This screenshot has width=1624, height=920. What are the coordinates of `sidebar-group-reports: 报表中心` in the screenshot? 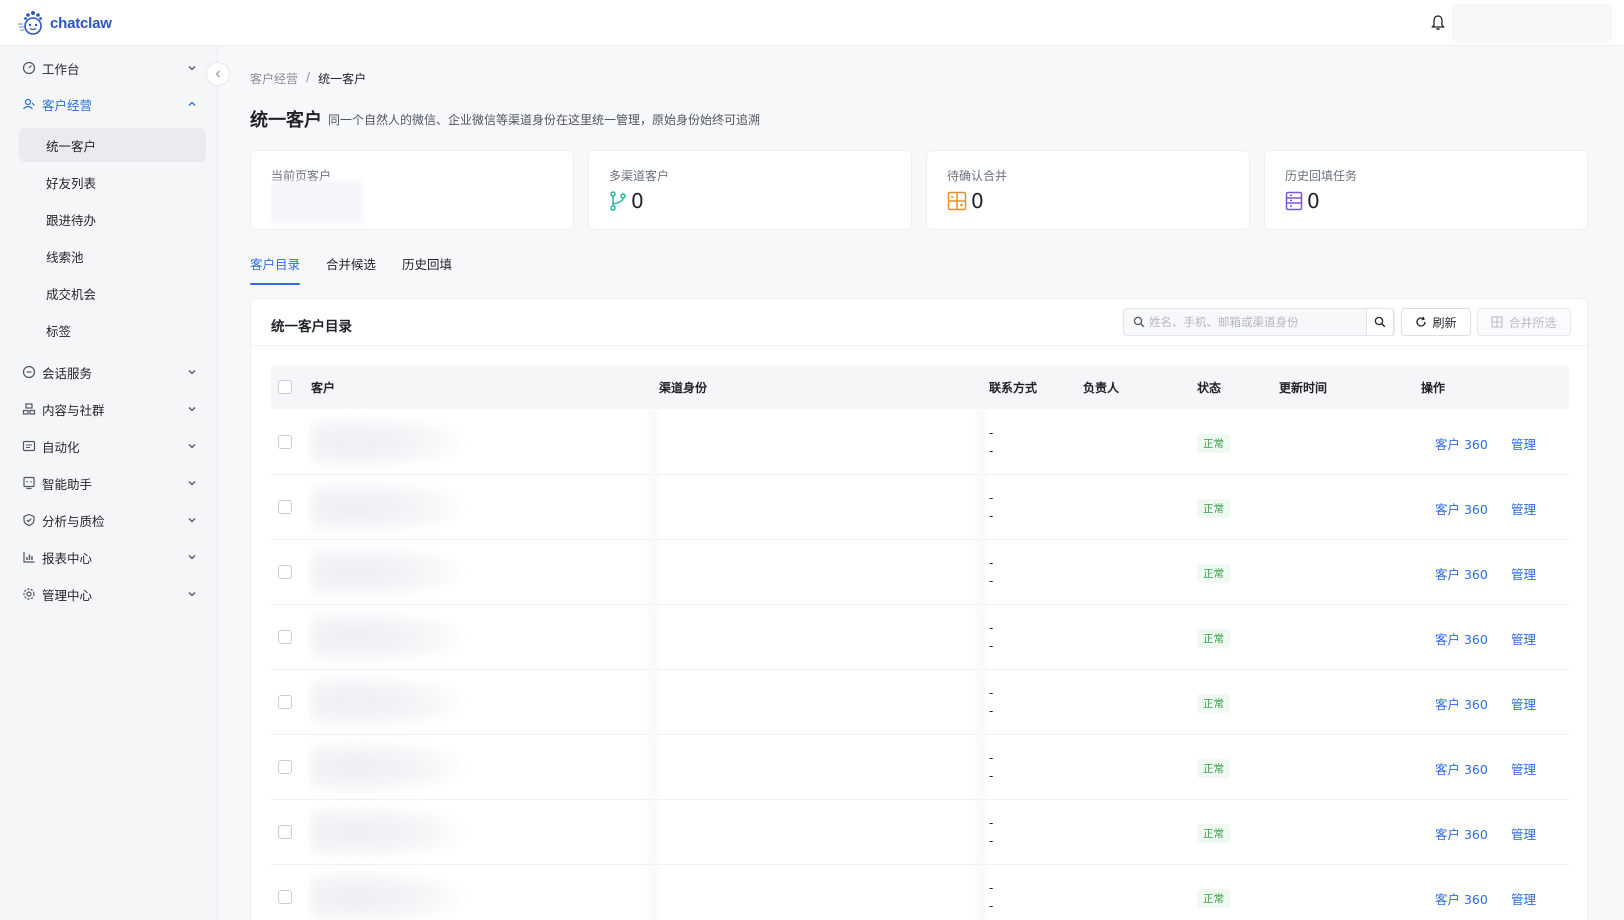 It's located at (110, 557).